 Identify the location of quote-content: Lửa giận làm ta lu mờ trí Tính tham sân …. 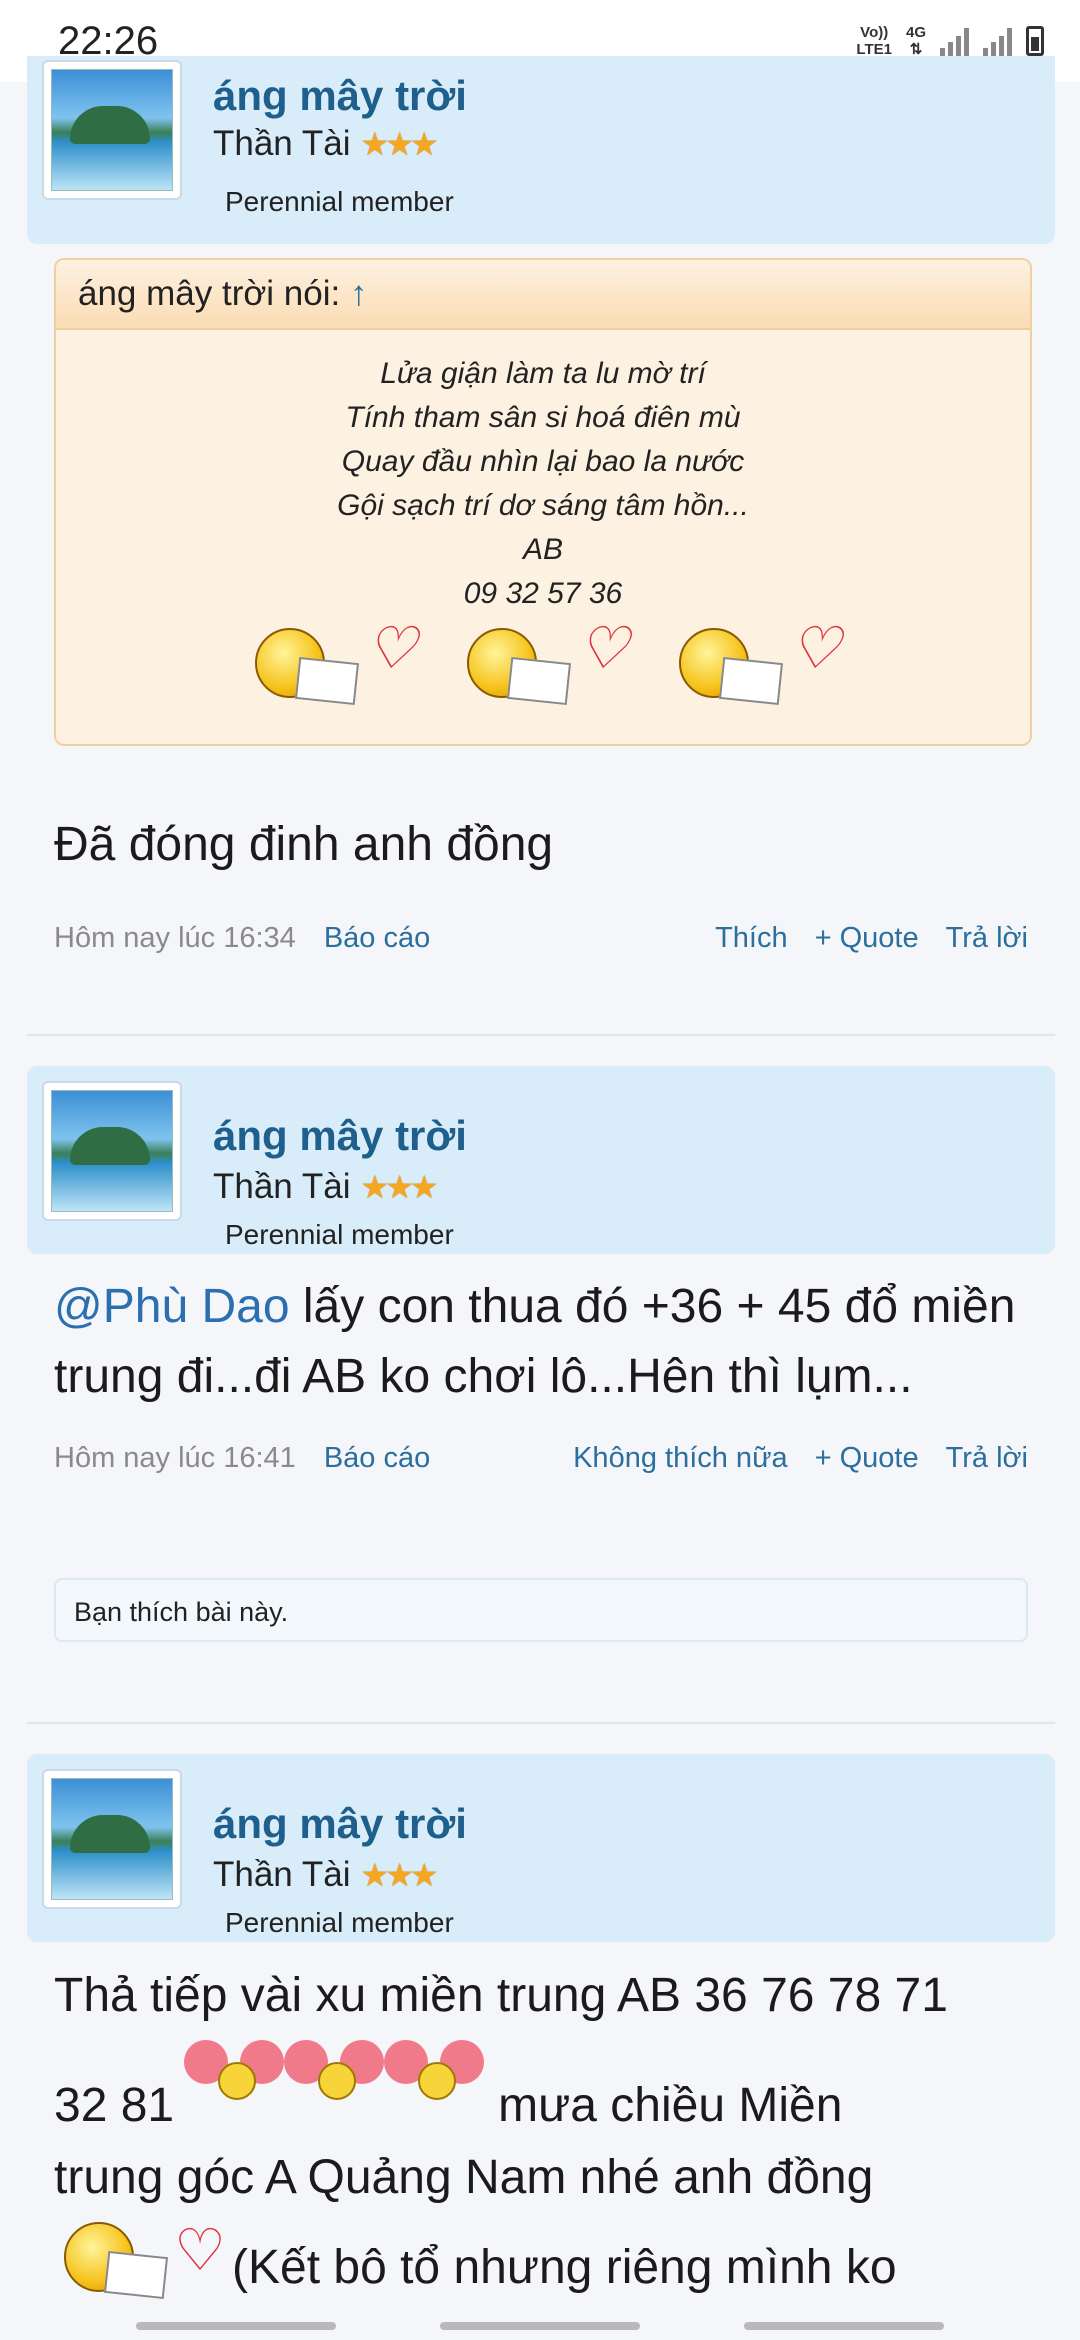
(543, 520).